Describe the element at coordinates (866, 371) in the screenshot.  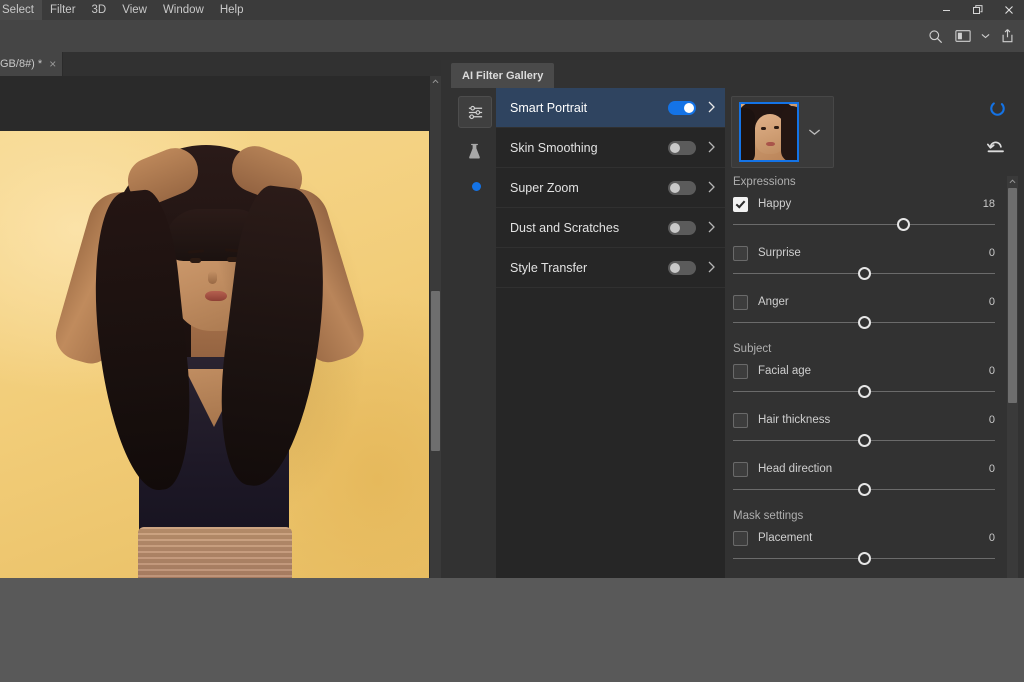
I see `control-header: Facial age 0` at that location.